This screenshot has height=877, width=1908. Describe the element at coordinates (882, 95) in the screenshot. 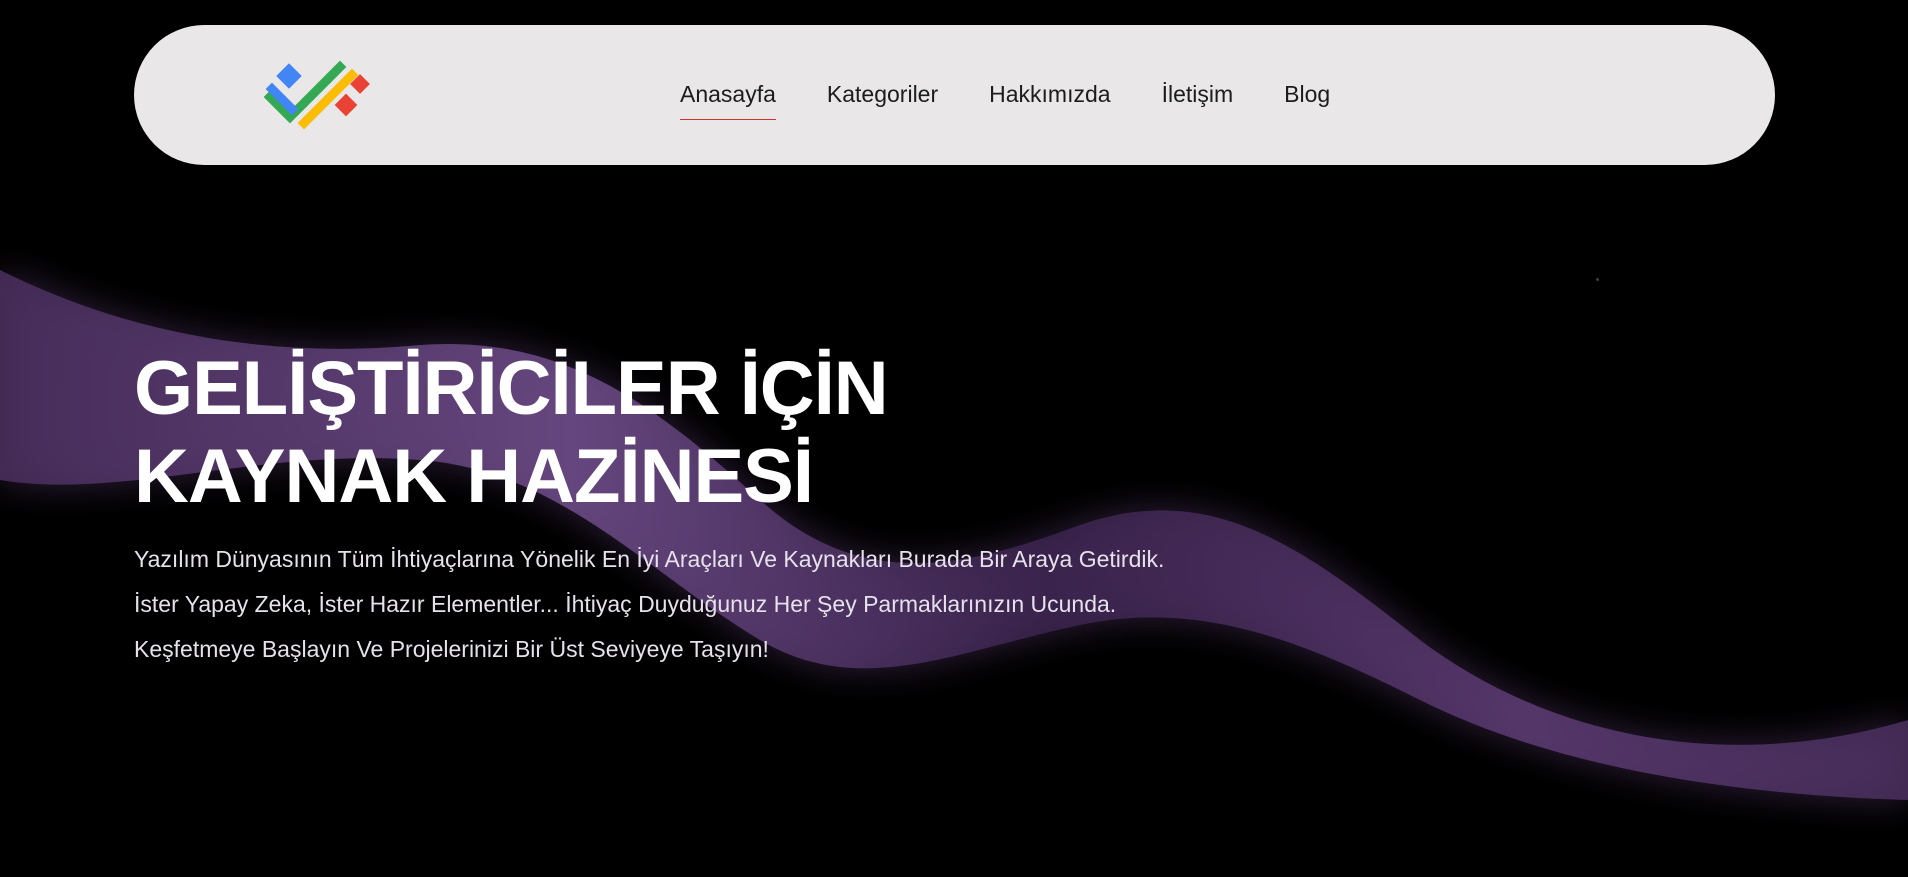

I see `nav-item-kategoriler: Kategoriler` at that location.